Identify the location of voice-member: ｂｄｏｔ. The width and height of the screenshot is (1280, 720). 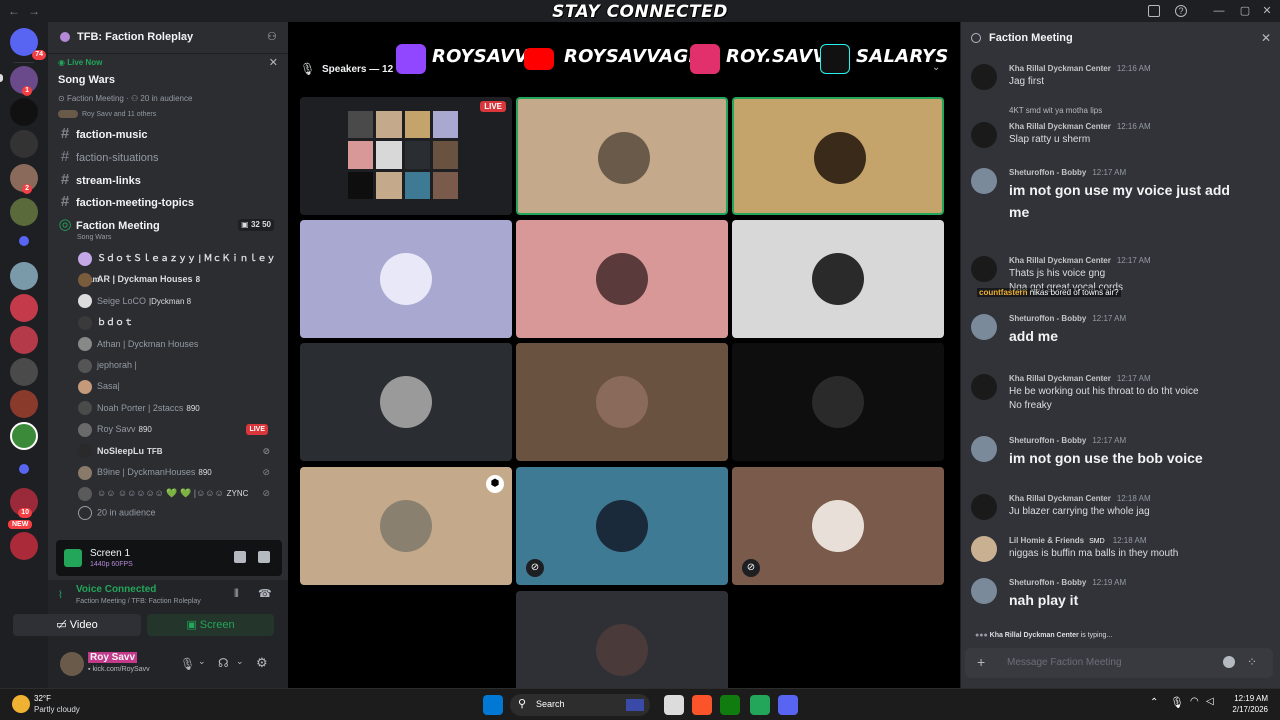
(178, 322).